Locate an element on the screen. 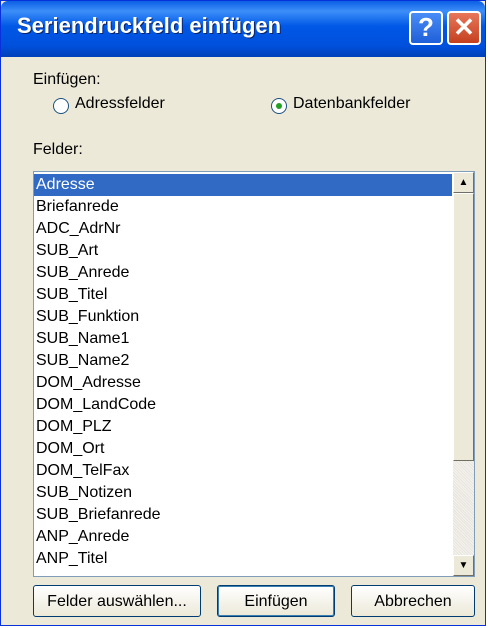 The width and height of the screenshot is (488, 628). title-bar: Seriendruckfeld einfügen ? ✕ is located at coordinates (243, 29).